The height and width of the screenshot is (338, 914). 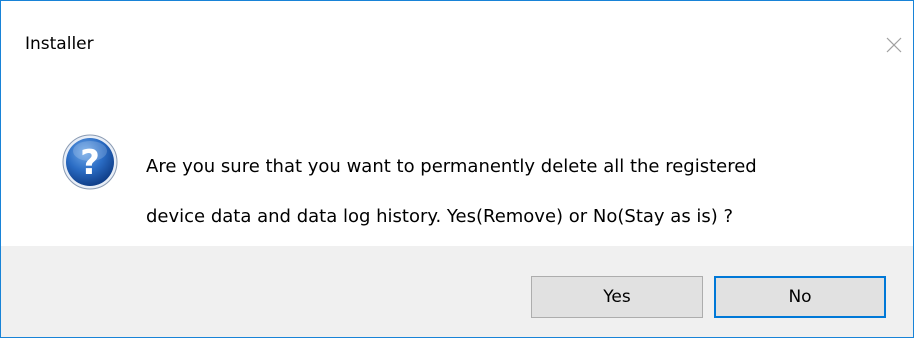 I want to click on close-button, so click(x=895, y=44).